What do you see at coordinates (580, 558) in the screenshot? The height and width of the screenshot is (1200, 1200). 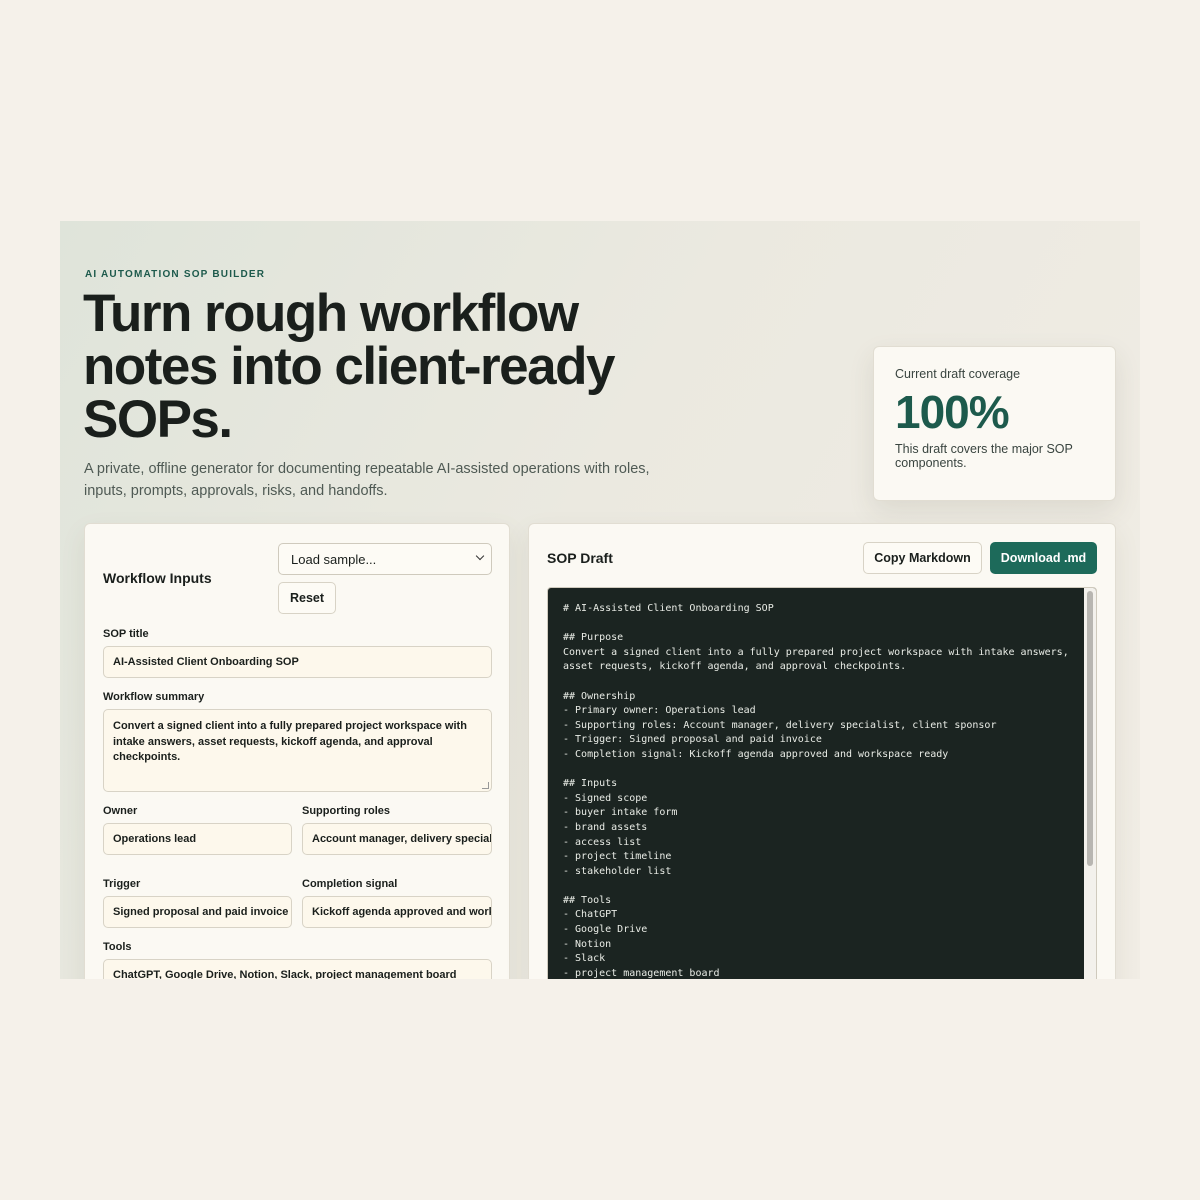 I see `sop-draft-title: SOP Draft` at bounding box center [580, 558].